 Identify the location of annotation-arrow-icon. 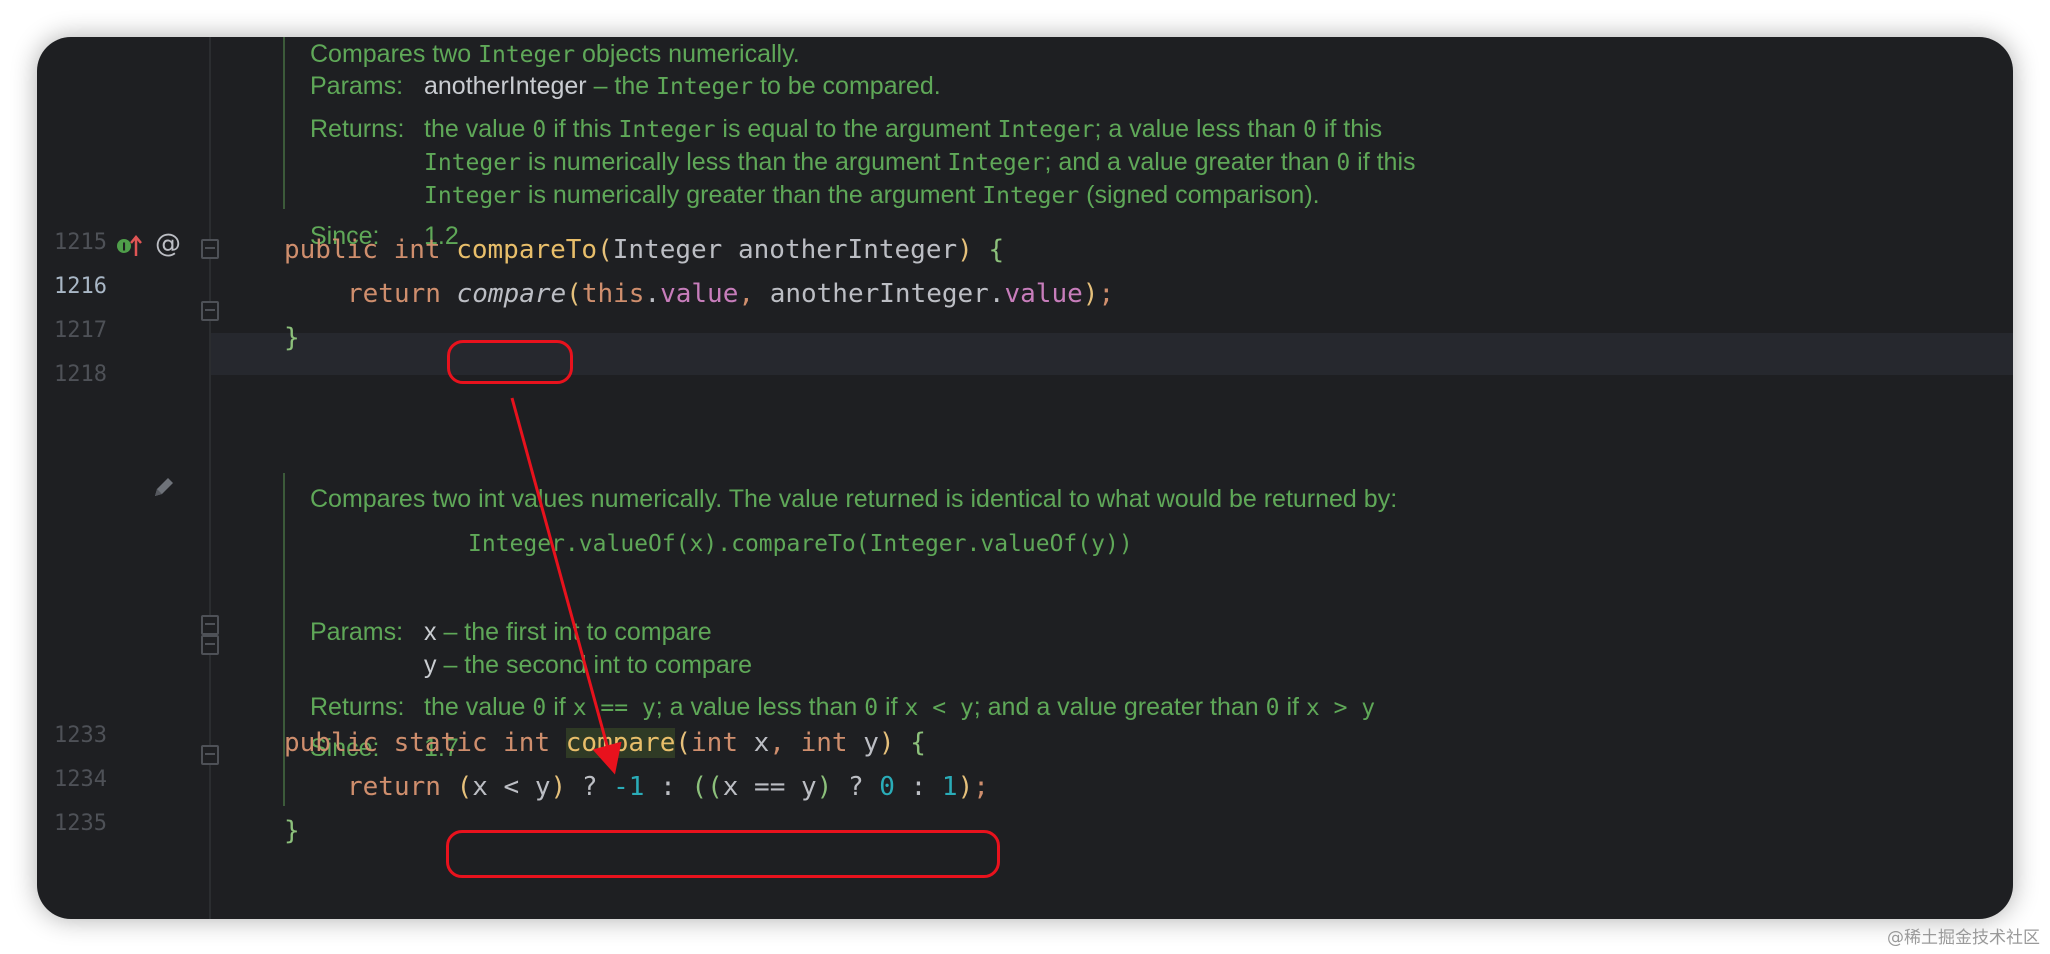
(566, 586).